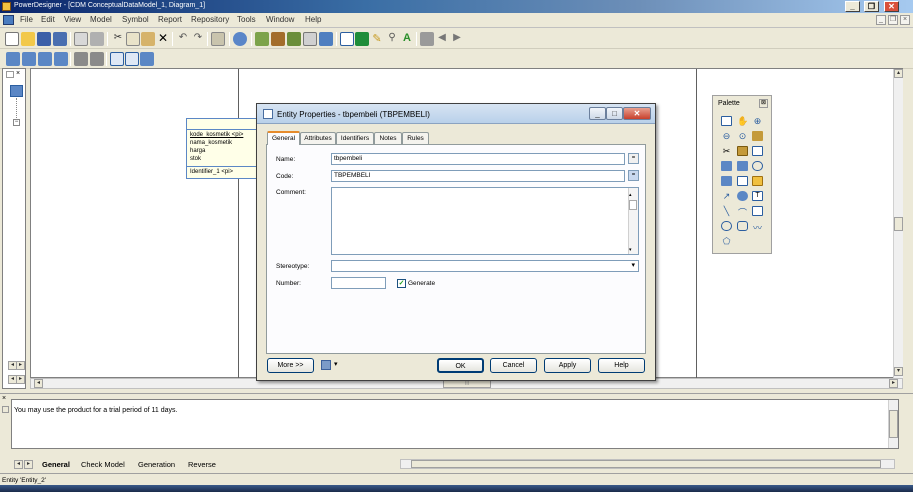 Image resolution: width=913 pixels, height=492 pixels. I want to click on close-button: ✕, so click(891, 6).